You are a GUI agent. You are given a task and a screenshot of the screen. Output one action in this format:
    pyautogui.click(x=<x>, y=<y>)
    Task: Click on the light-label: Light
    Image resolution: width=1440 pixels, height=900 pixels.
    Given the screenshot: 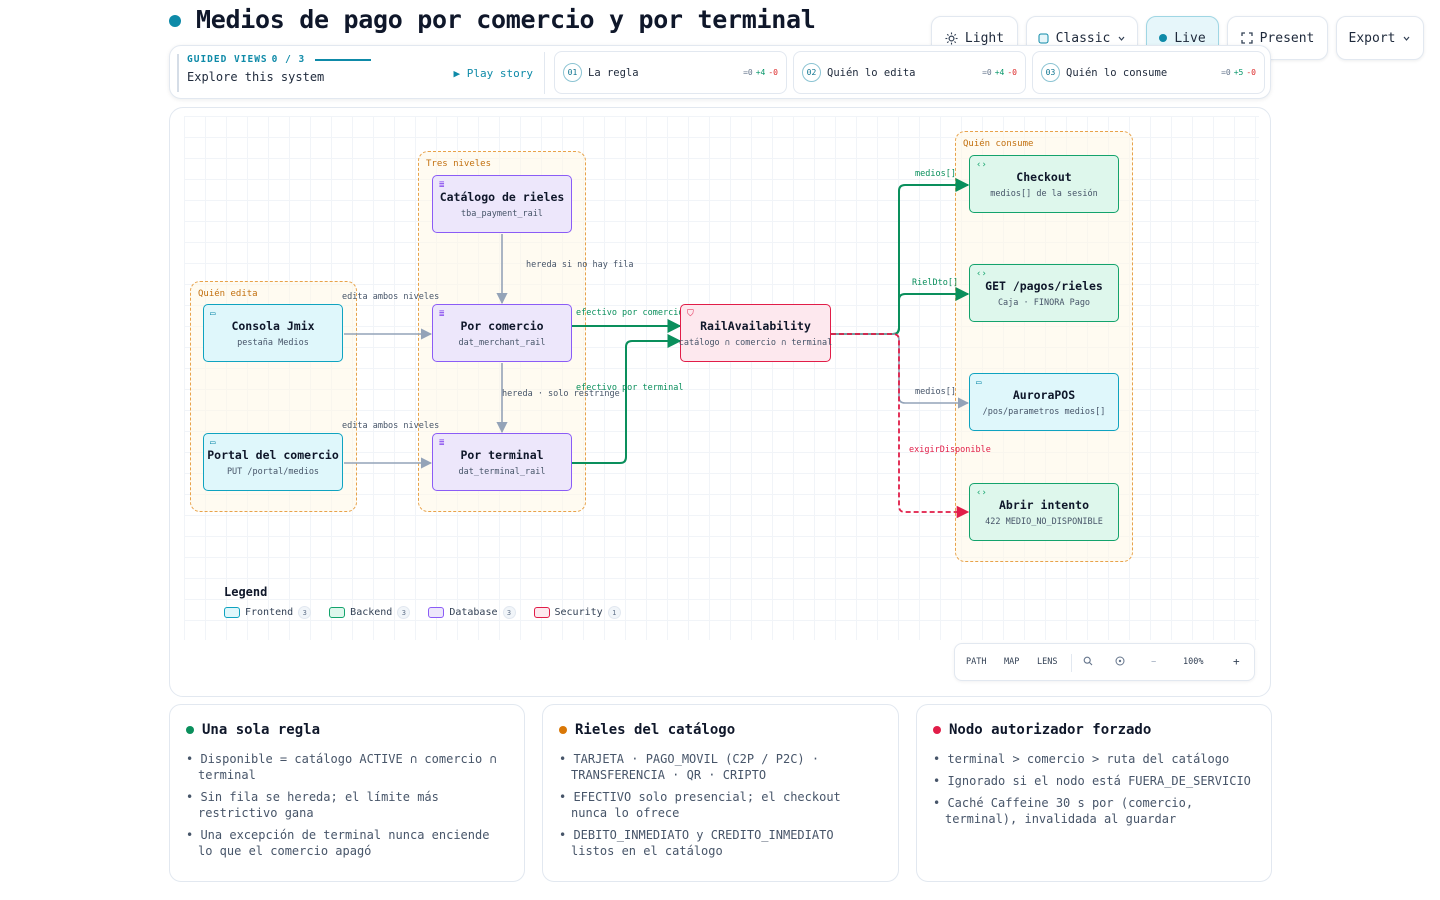 What is the action you would take?
    pyautogui.click(x=984, y=38)
    